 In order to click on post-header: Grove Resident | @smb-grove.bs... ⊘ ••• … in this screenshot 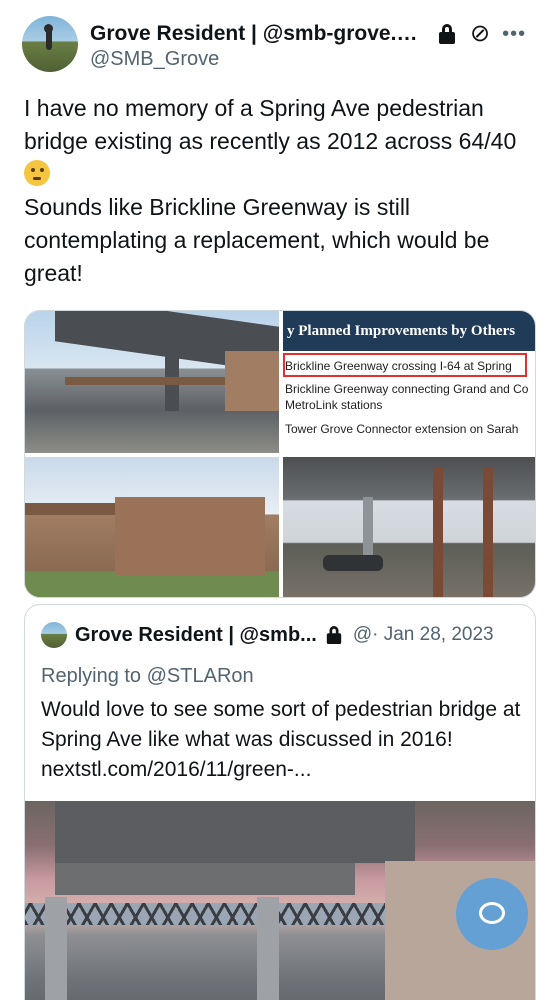, I will do `click(282, 46)`.